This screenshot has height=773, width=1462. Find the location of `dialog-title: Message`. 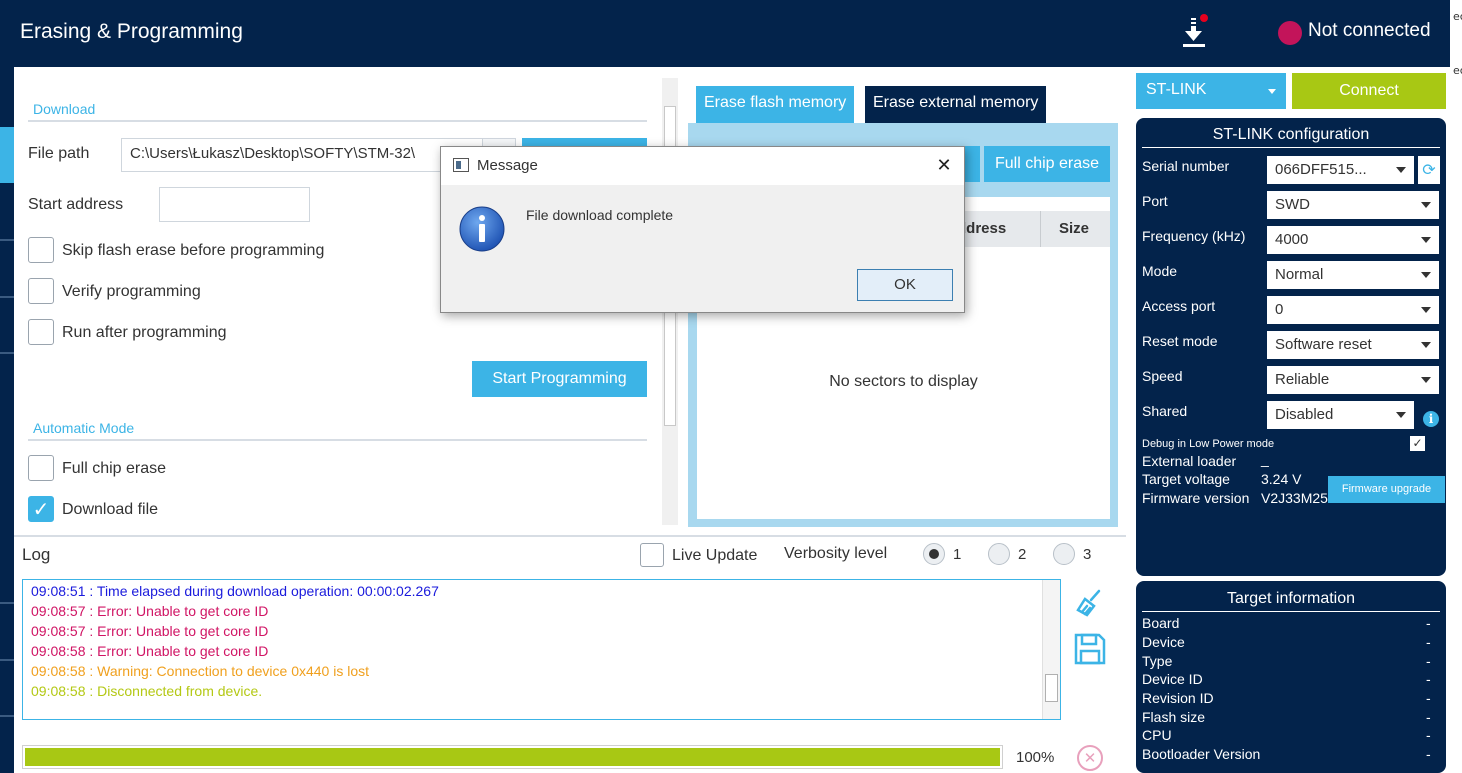

dialog-title: Message is located at coordinates (507, 165).